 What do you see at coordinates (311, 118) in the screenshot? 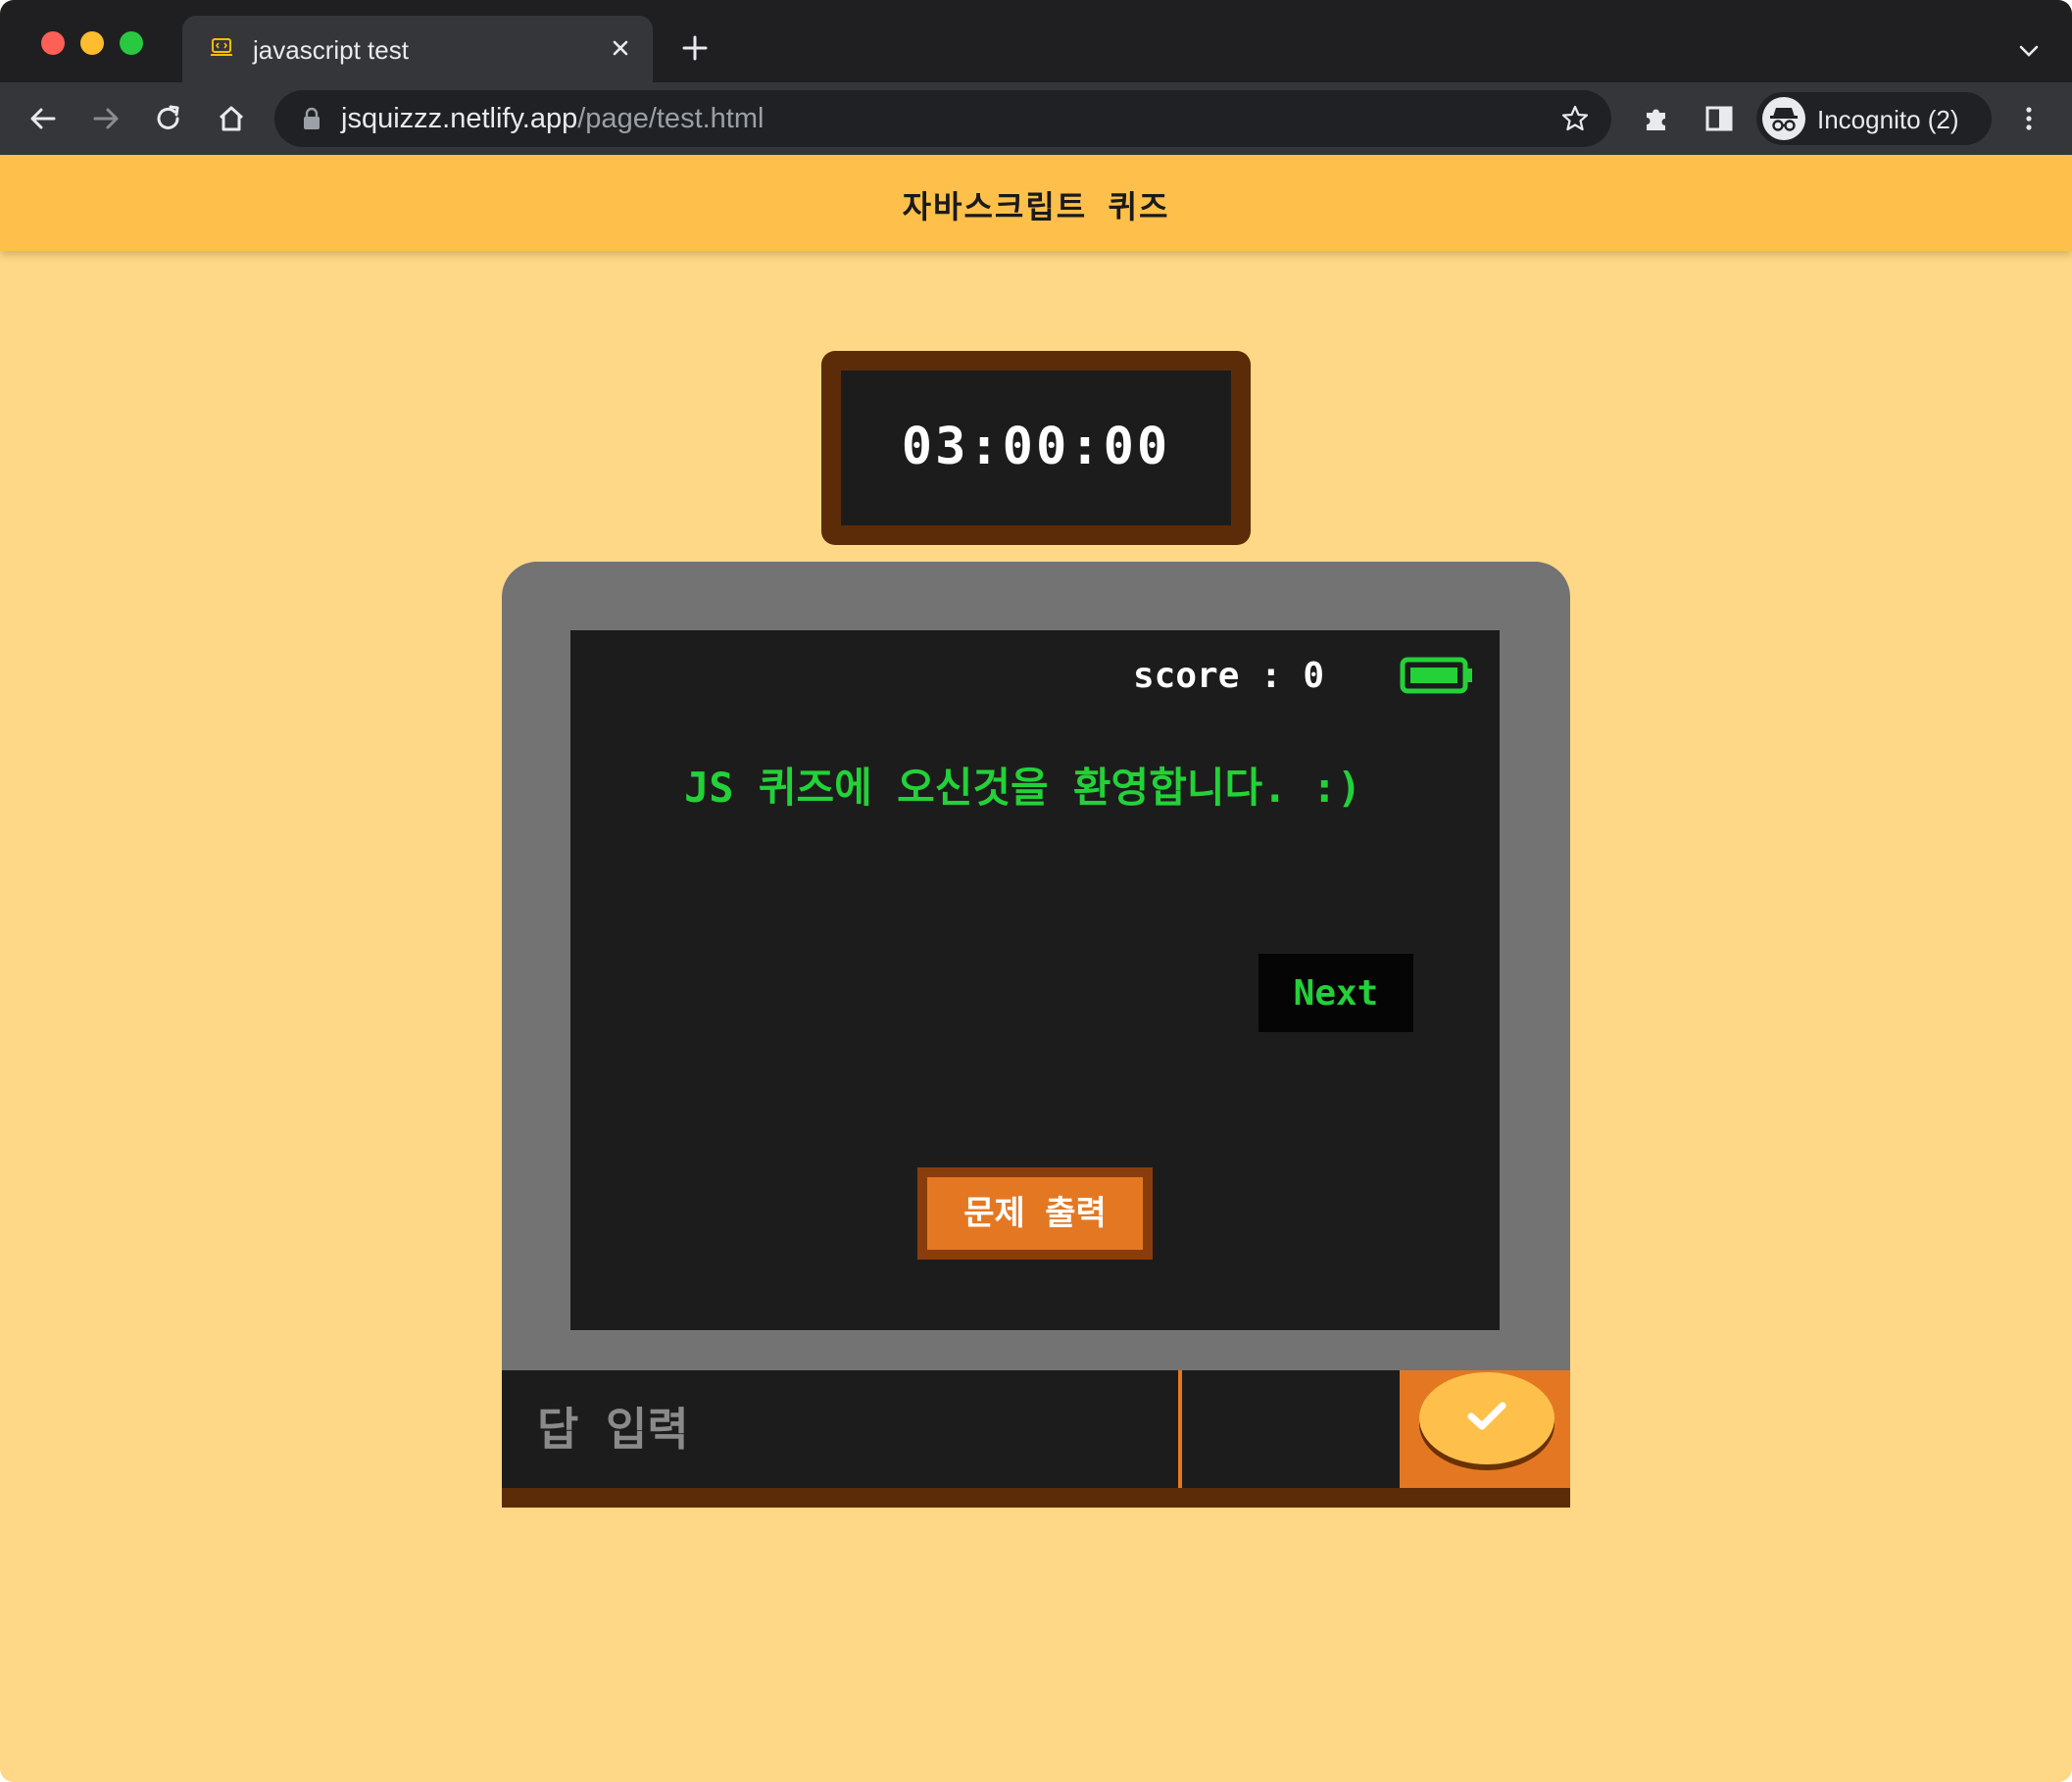
I see `lock-icon` at bounding box center [311, 118].